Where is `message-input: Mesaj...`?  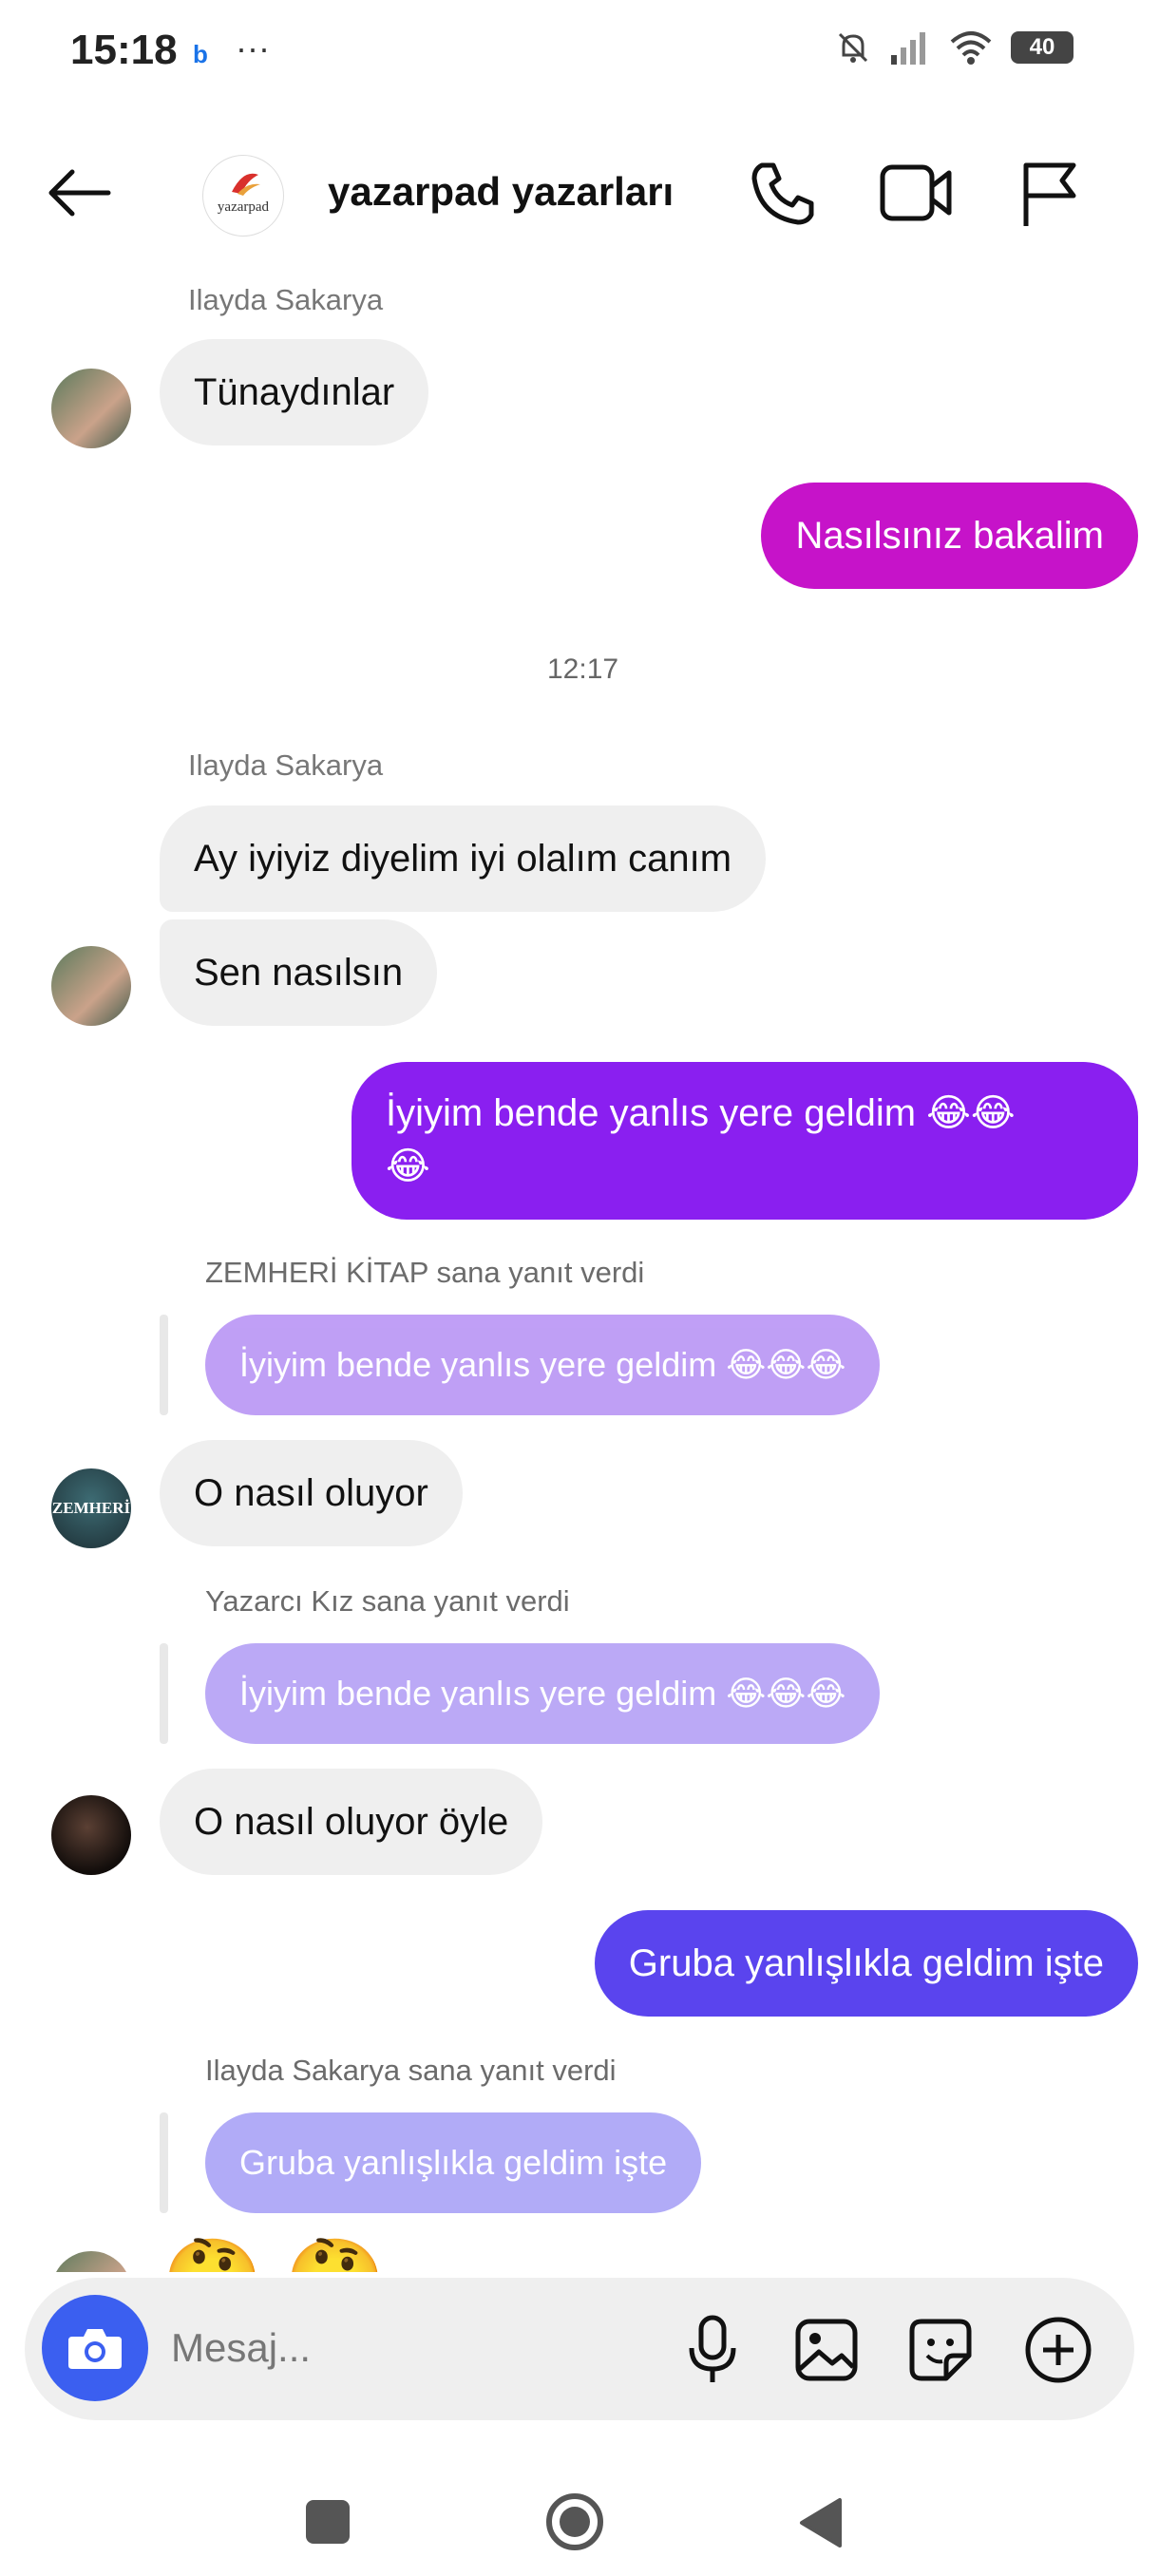 message-input: Mesaj... is located at coordinates (241, 2348).